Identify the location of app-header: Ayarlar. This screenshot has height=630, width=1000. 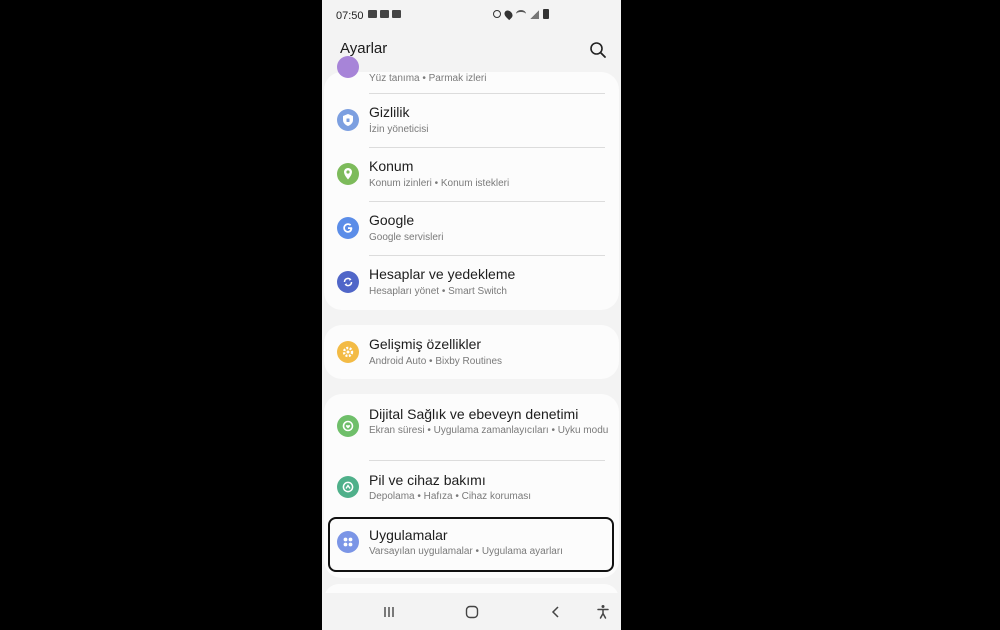
(471, 52).